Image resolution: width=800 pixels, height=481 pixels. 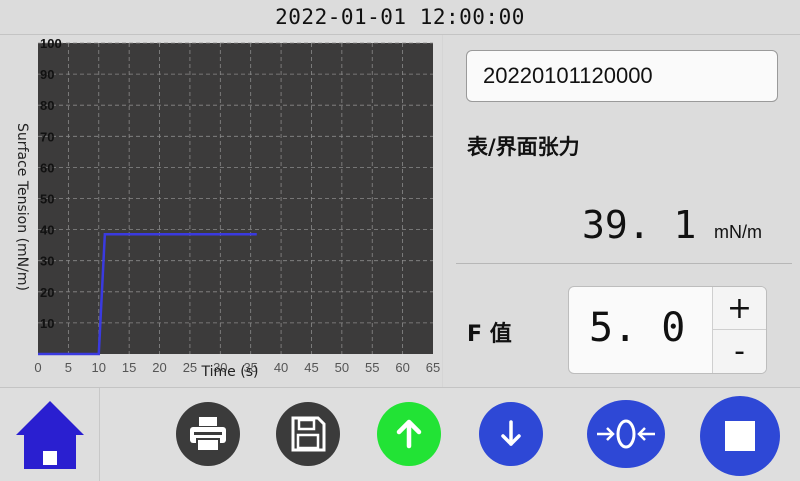 I want to click on divider, so click(x=624, y=263).